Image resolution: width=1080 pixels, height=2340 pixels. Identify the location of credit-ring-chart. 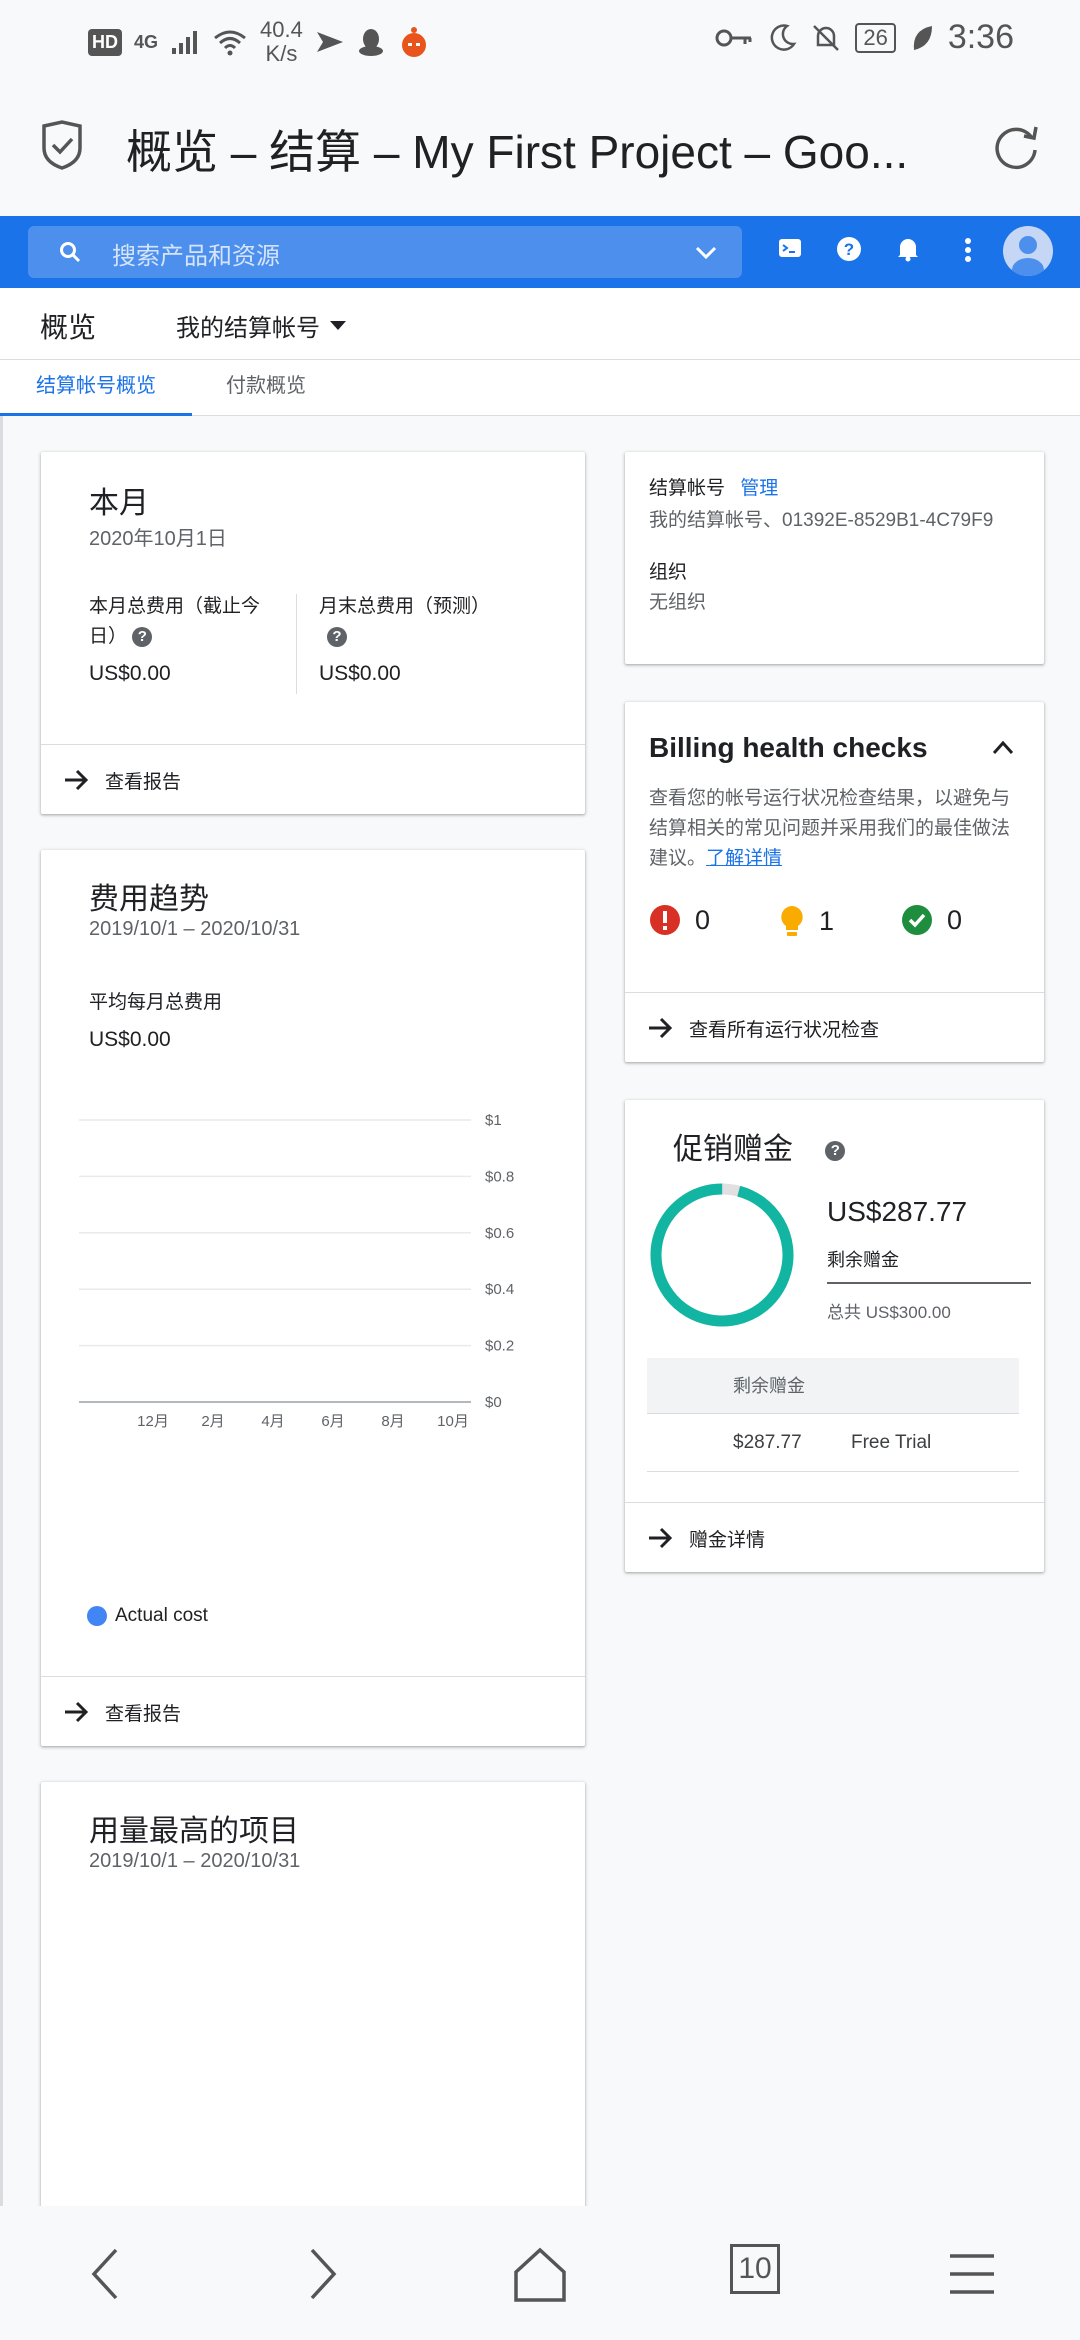
(722, 1255).